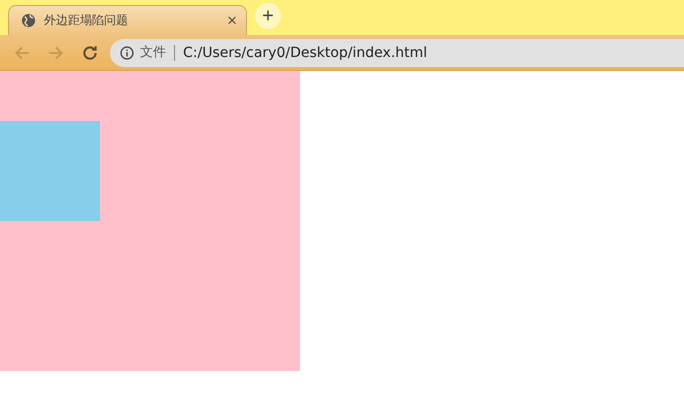 This screenshot has height=400, width=684. What do you see at coordinates (127, 53) in the screenshot?
I see `info-icon` at bounding box center [127, 53].